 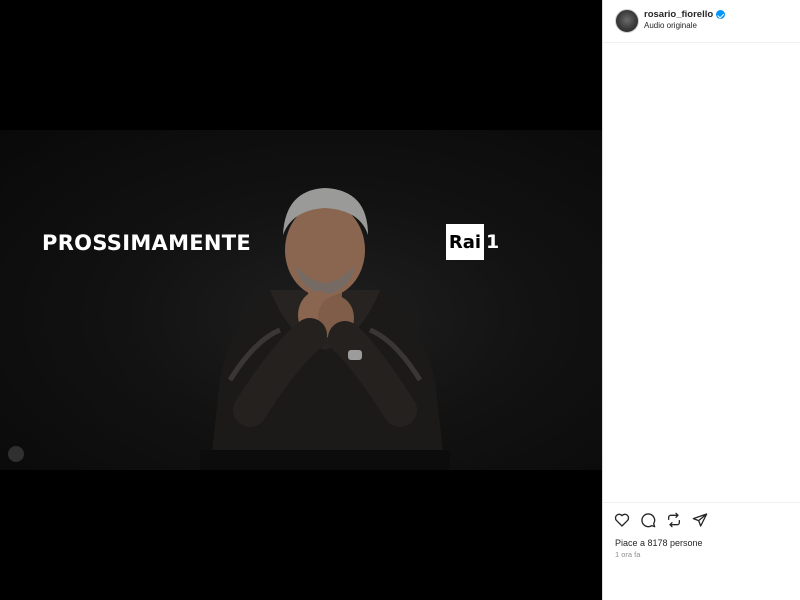 I want to click on share-icon, so click(x=699, y=519).